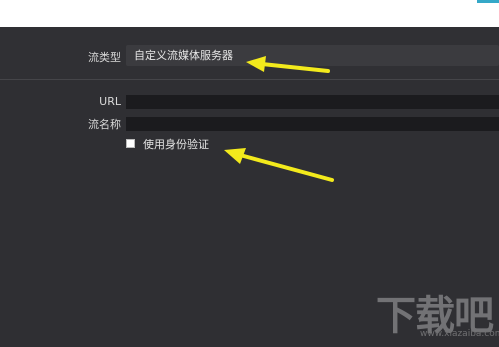 This screenshot has width=499, height=347. What do you see at coordinates (288, 64) in the screenshot?
I see `arrow-to-stream-type` at bounding box center [288, 64].